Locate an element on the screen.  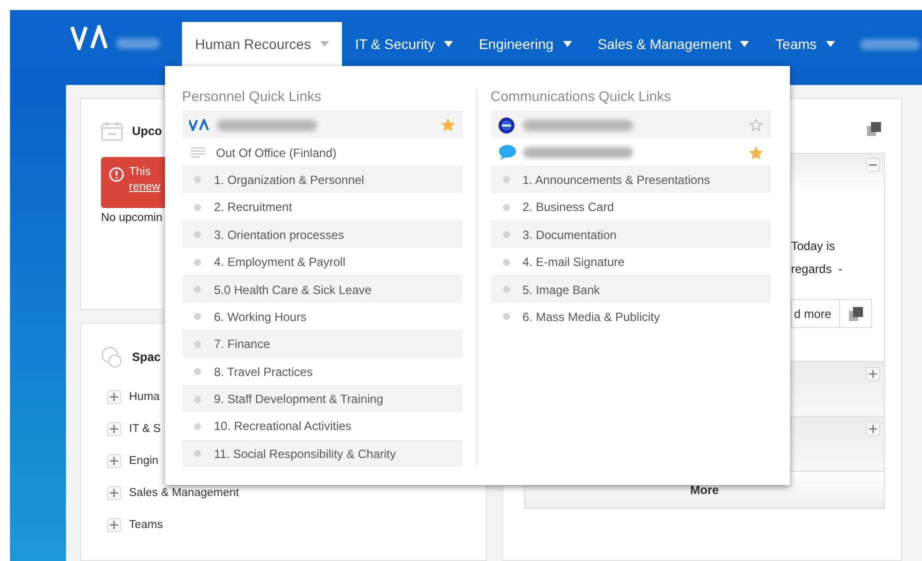
alert-icon is located at coordinates (116, 174).